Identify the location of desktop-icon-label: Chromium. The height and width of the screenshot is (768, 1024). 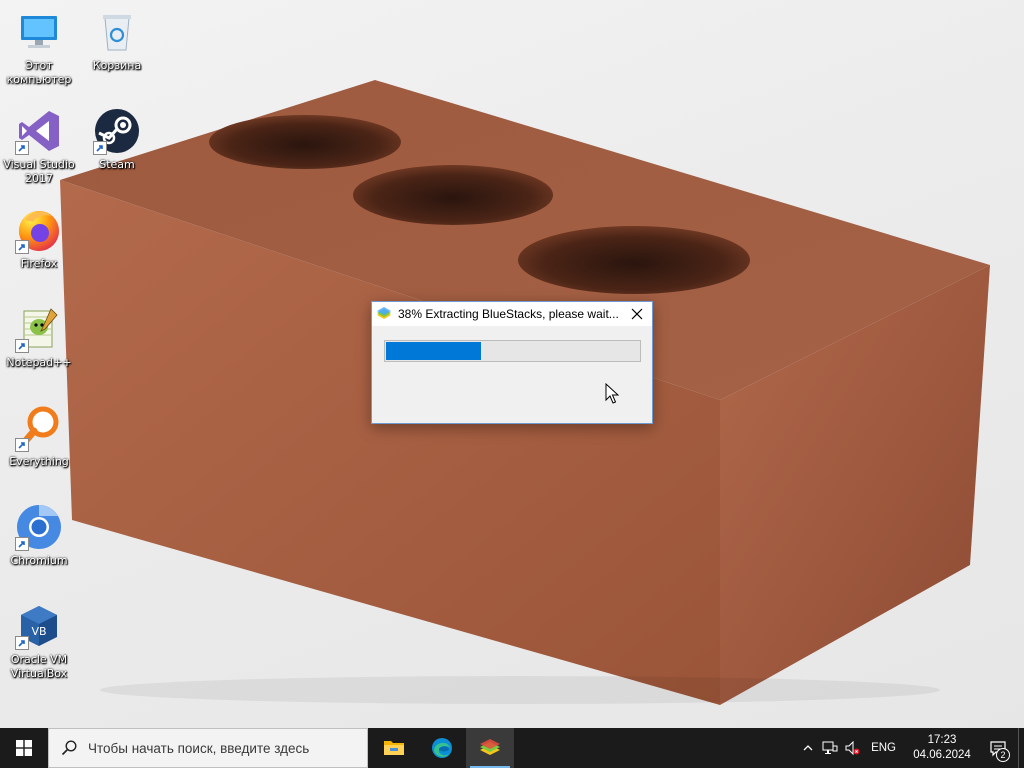
(39, 560).